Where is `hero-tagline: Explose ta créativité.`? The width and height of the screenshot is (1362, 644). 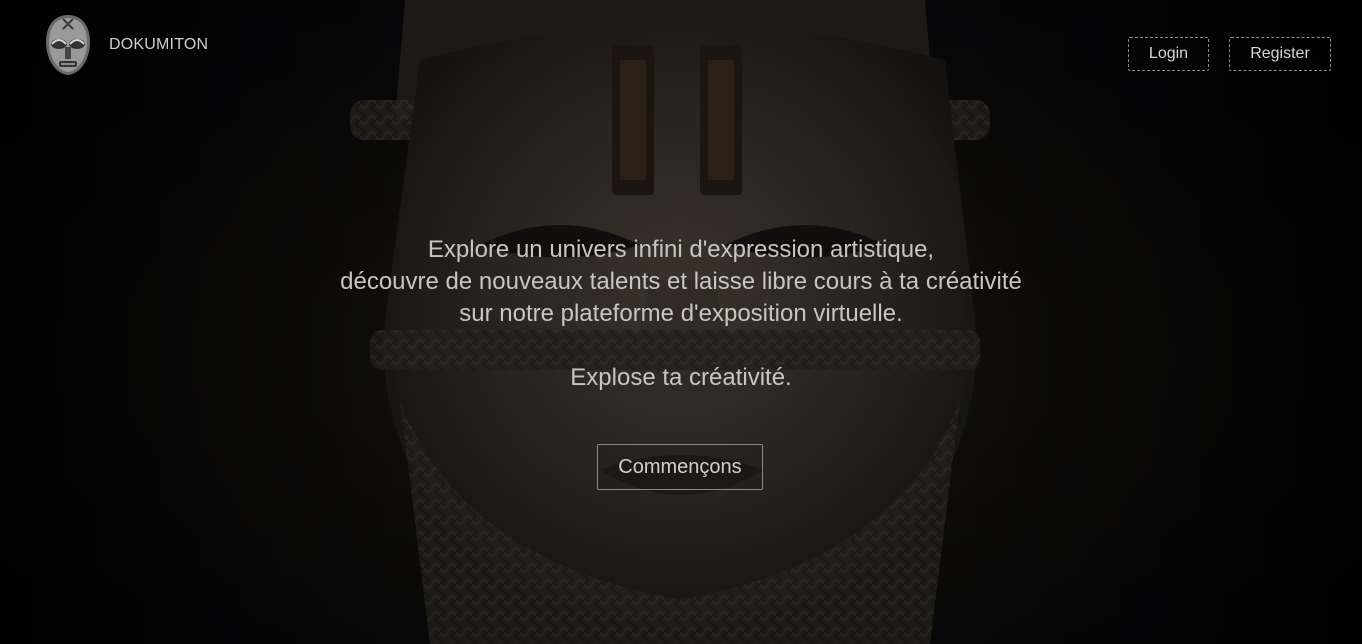 hero-tagline: Explose ta créativité. is located at coordinates (681, 377).